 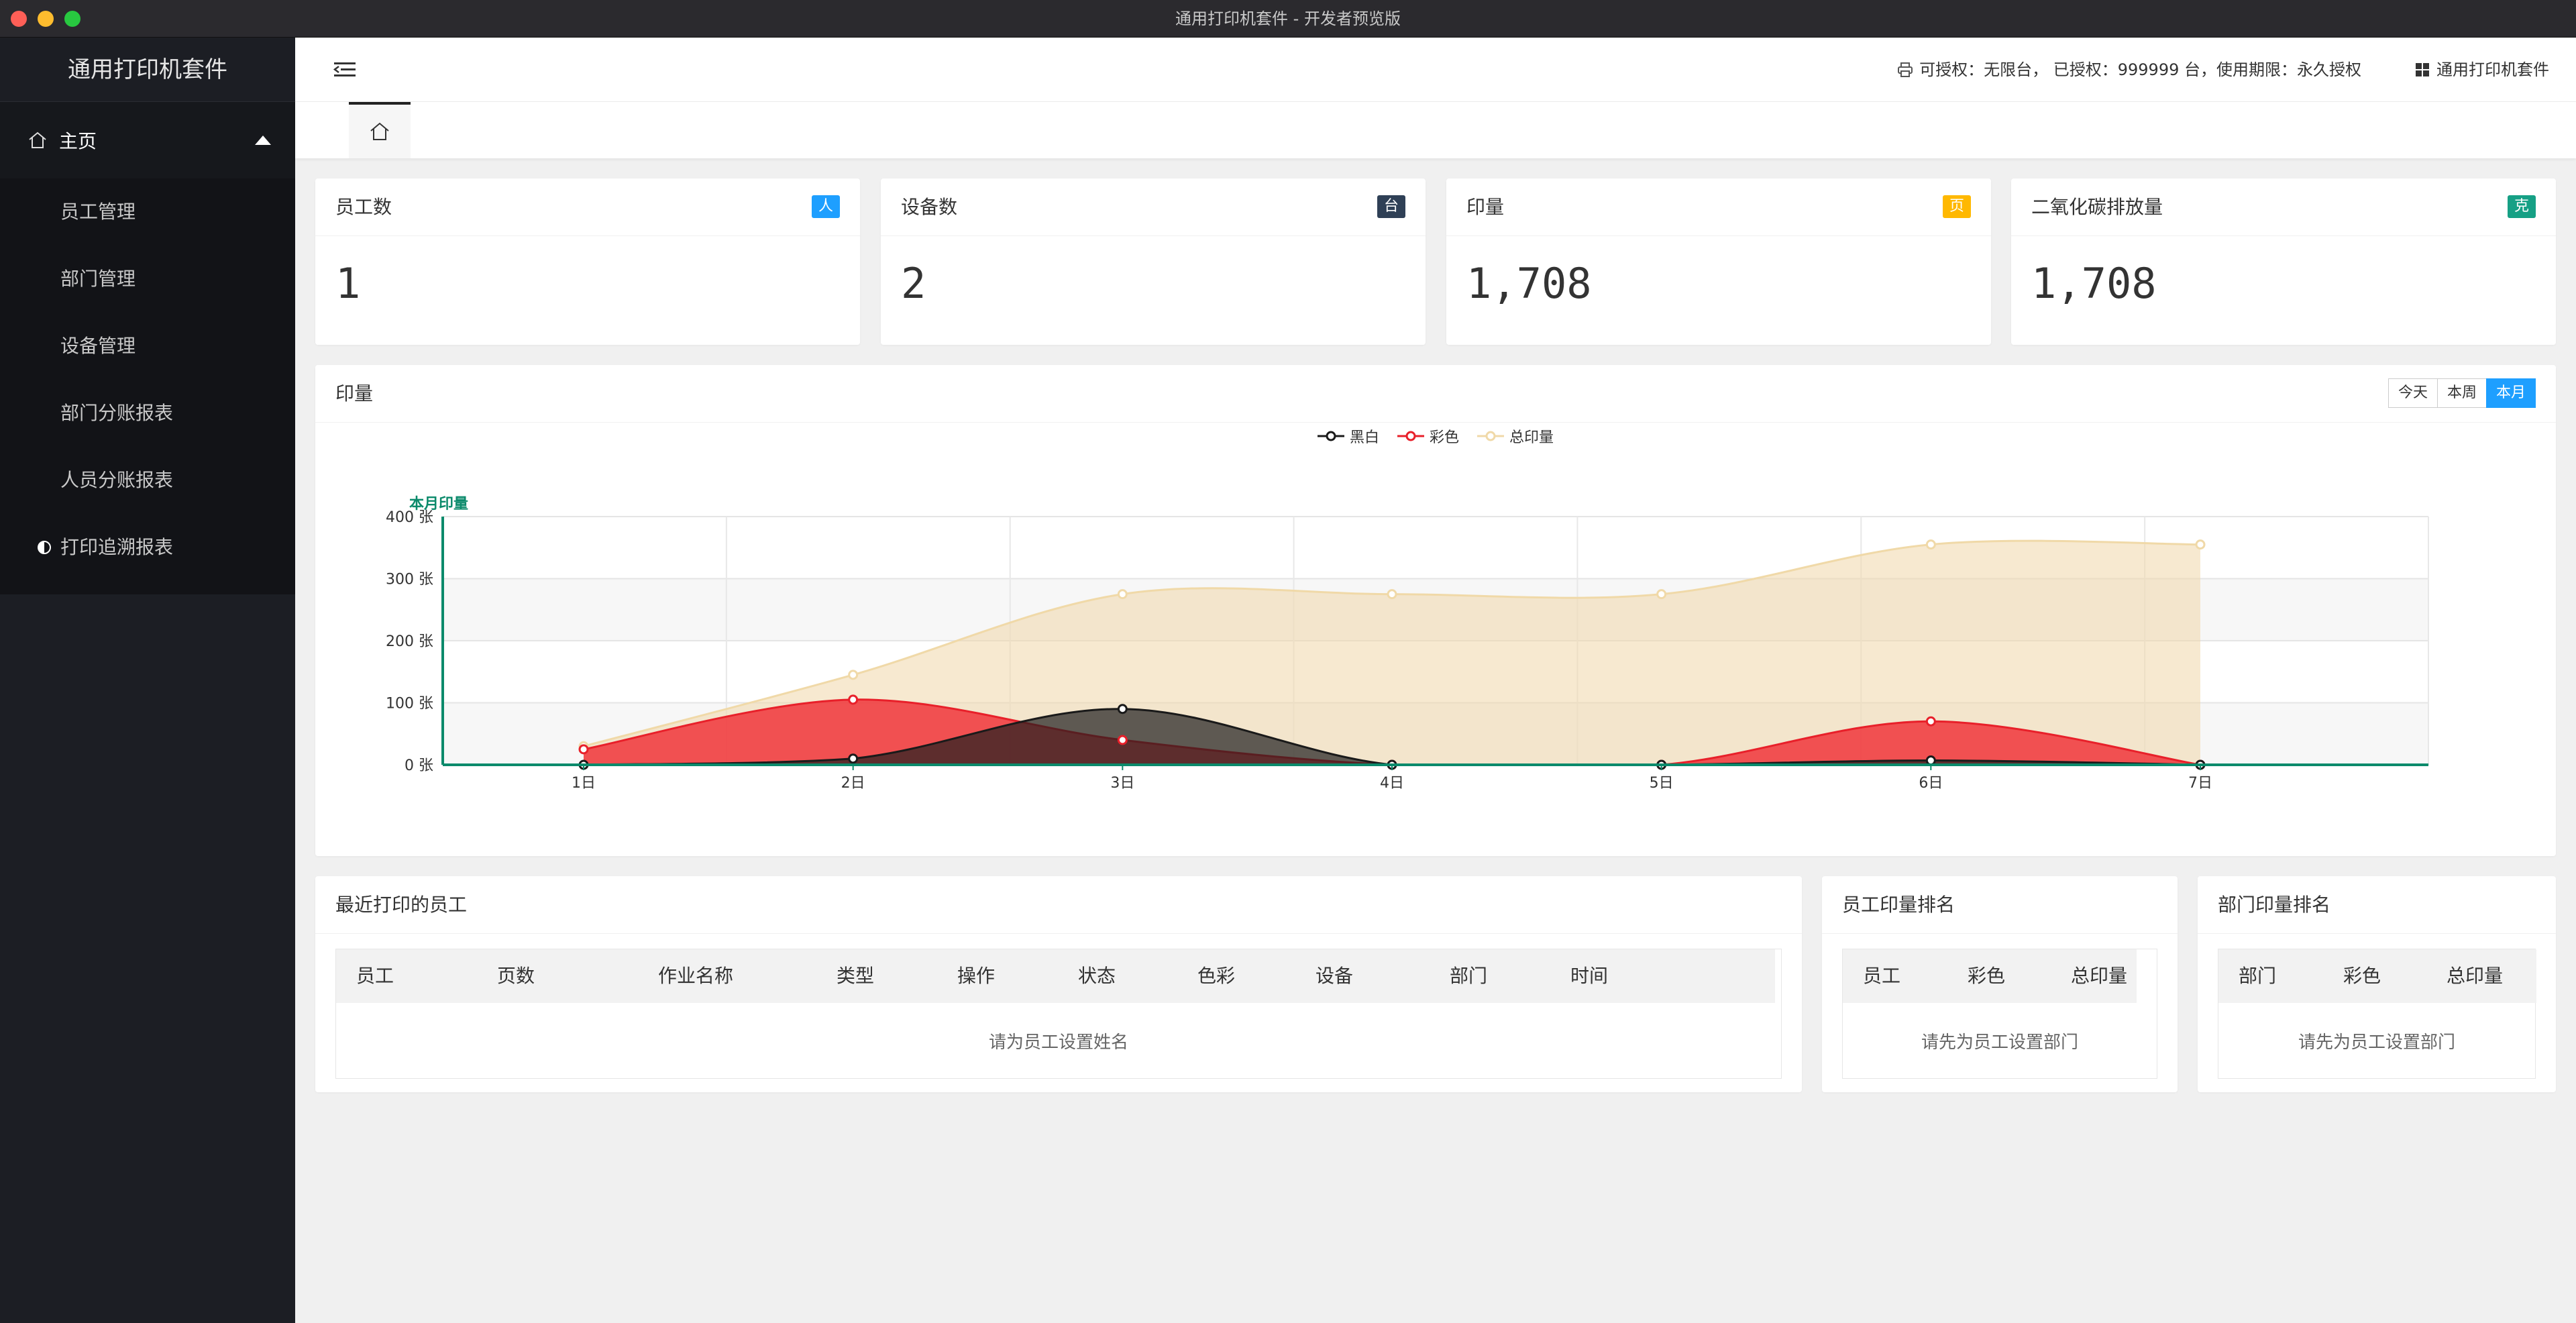 What do you see at coordinates (1058, 1014) in the screenshot?
I see `recent-table: 员工 页数 作业名称 类型 操作 状态 色彩 设备 部门 时间 请为员工设置姓名` at bounding box center [1058, 1014].